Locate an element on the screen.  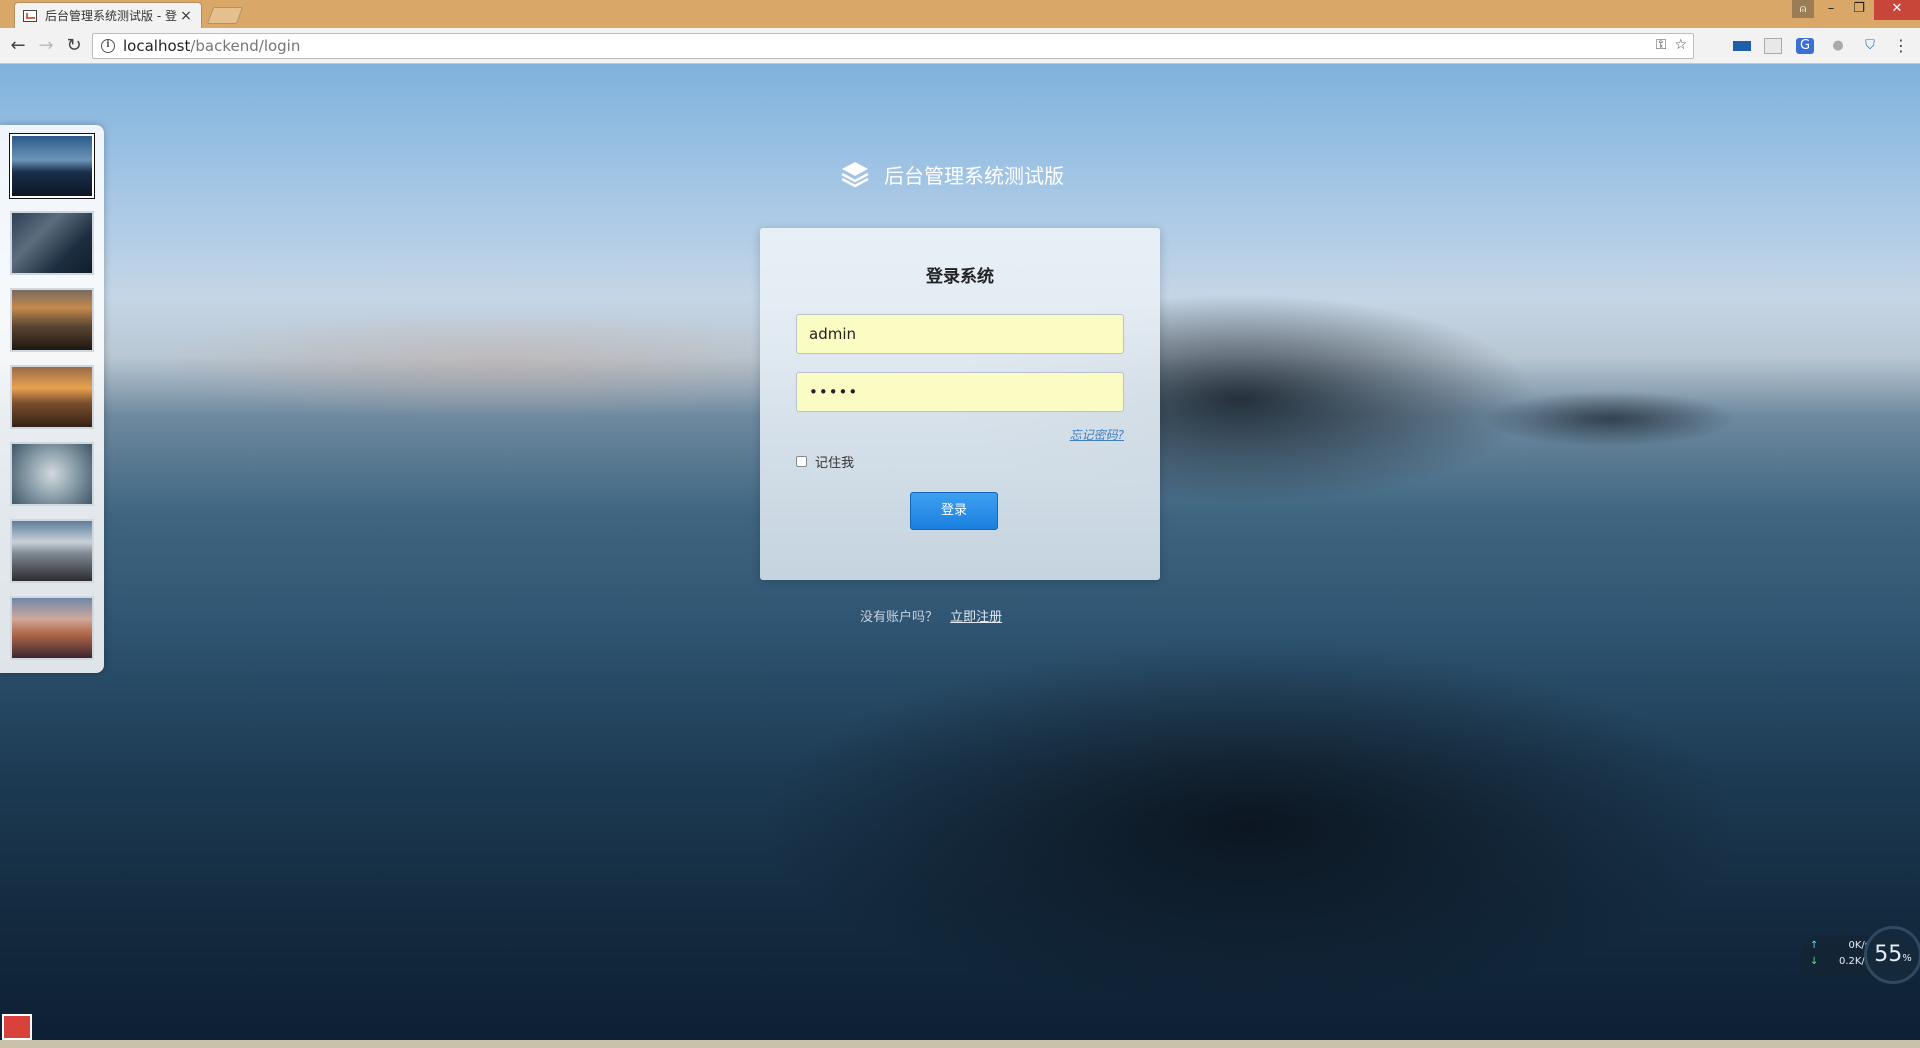
browser-tab: 后台管理系统测试版 - 登 × is located at coordinates (108, 15).